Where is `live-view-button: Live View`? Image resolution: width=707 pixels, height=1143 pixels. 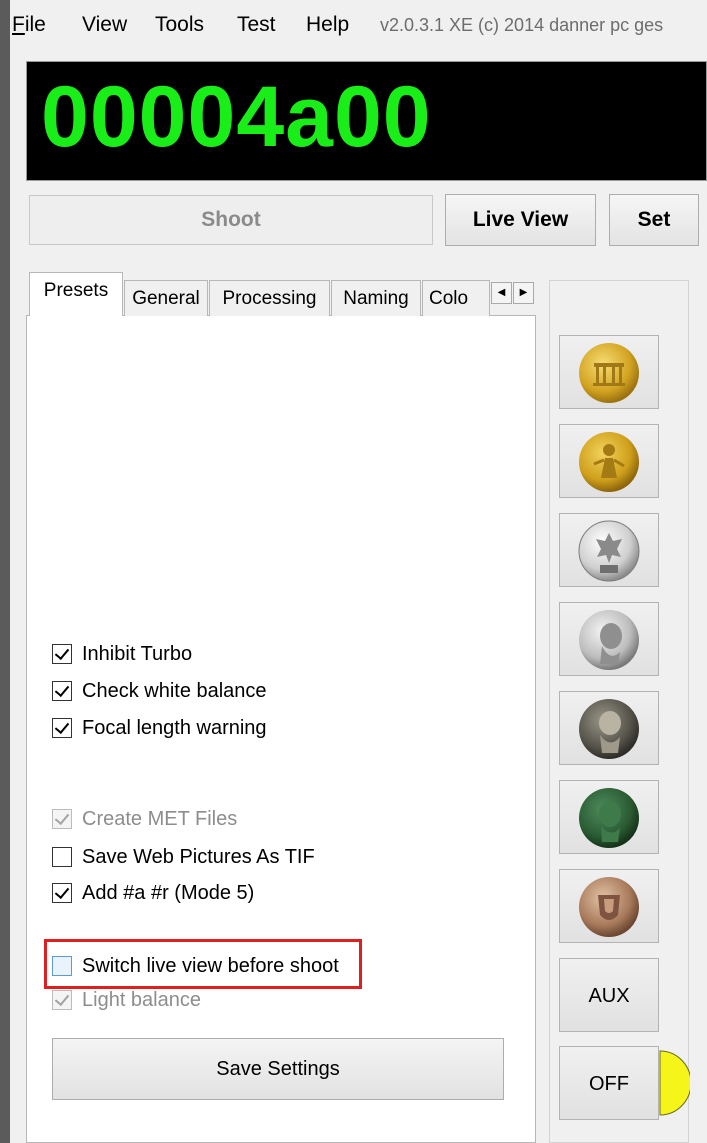 live-view-button: Live View is located at coordinates (520, 220).